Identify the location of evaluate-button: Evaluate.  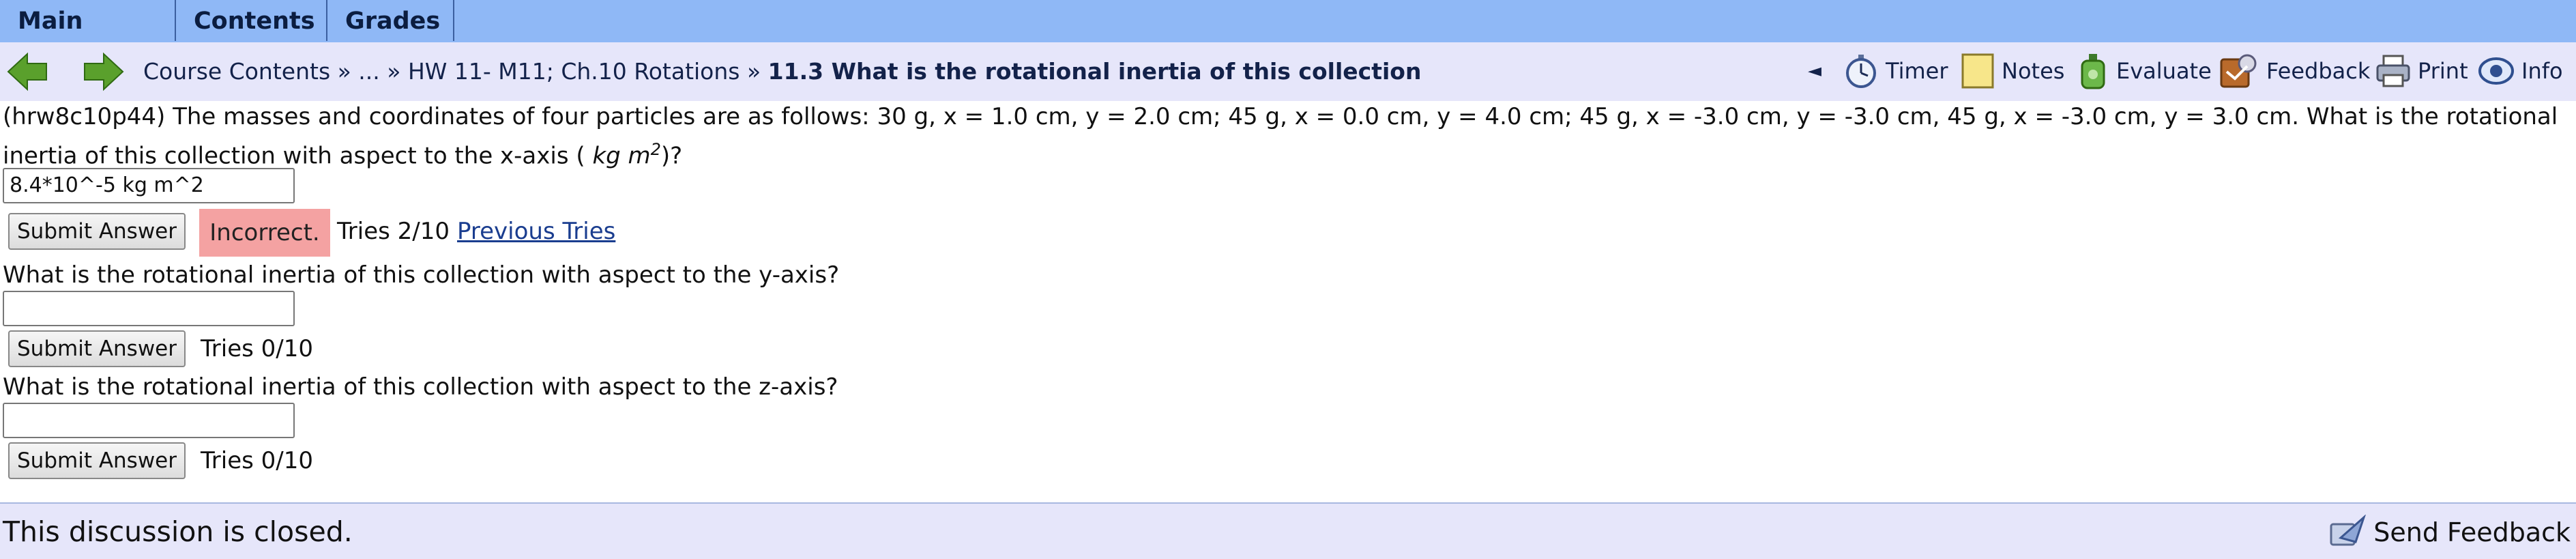
(2144, 71).